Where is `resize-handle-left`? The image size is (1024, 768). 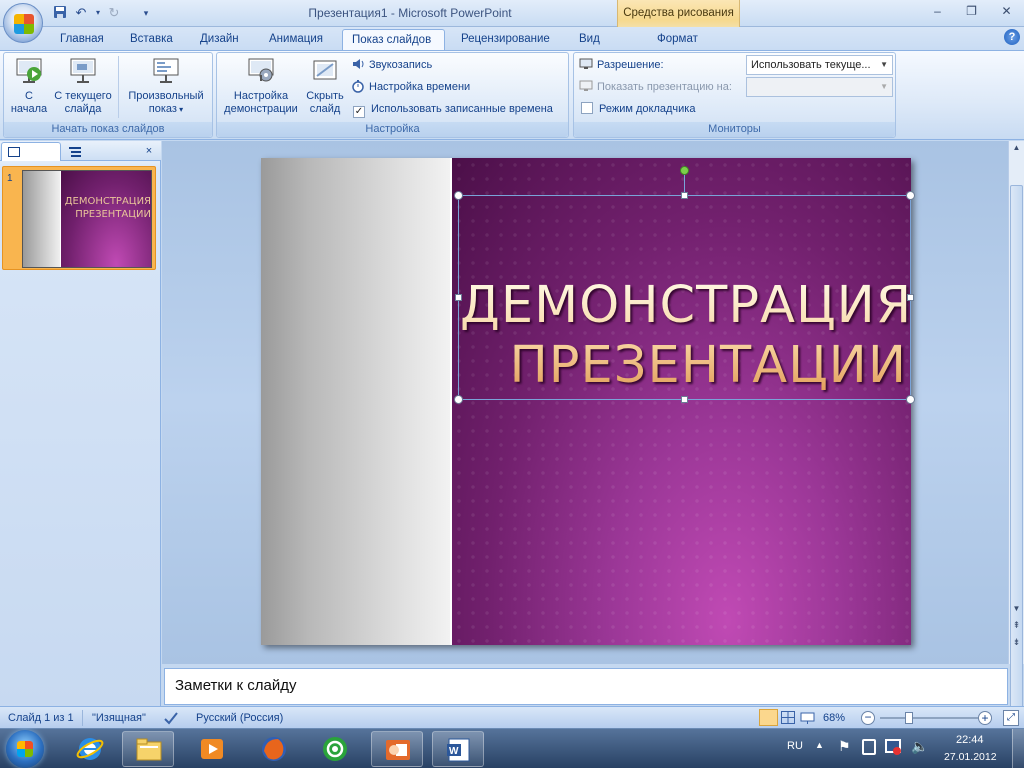
resize-handle-left is located at coordinates (458, 297).